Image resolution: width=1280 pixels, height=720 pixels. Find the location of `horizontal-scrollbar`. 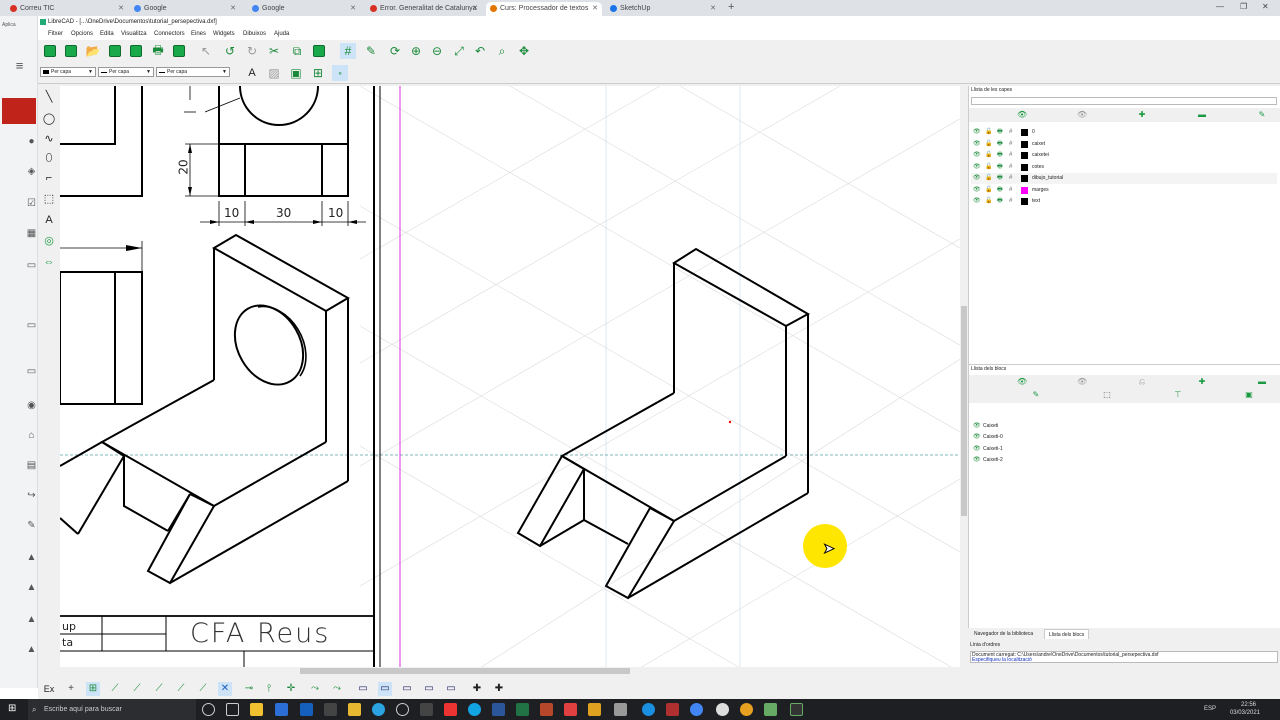

horizontal-scrollbar is located at coordinates (512, 671).